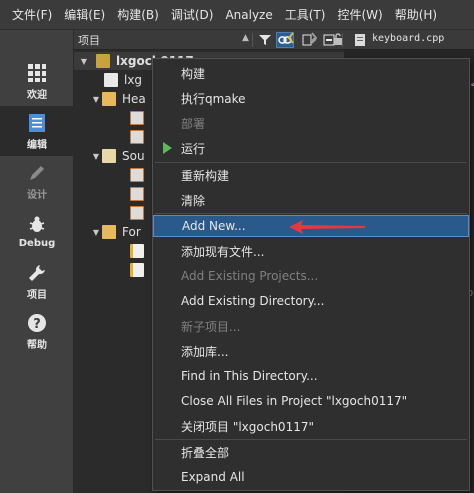 The height and width of the screenshot is (493, 474). What do you see at coordinates (167, 148) in the screenshot?
I see `run-icon` at bounding box center [167, 148].